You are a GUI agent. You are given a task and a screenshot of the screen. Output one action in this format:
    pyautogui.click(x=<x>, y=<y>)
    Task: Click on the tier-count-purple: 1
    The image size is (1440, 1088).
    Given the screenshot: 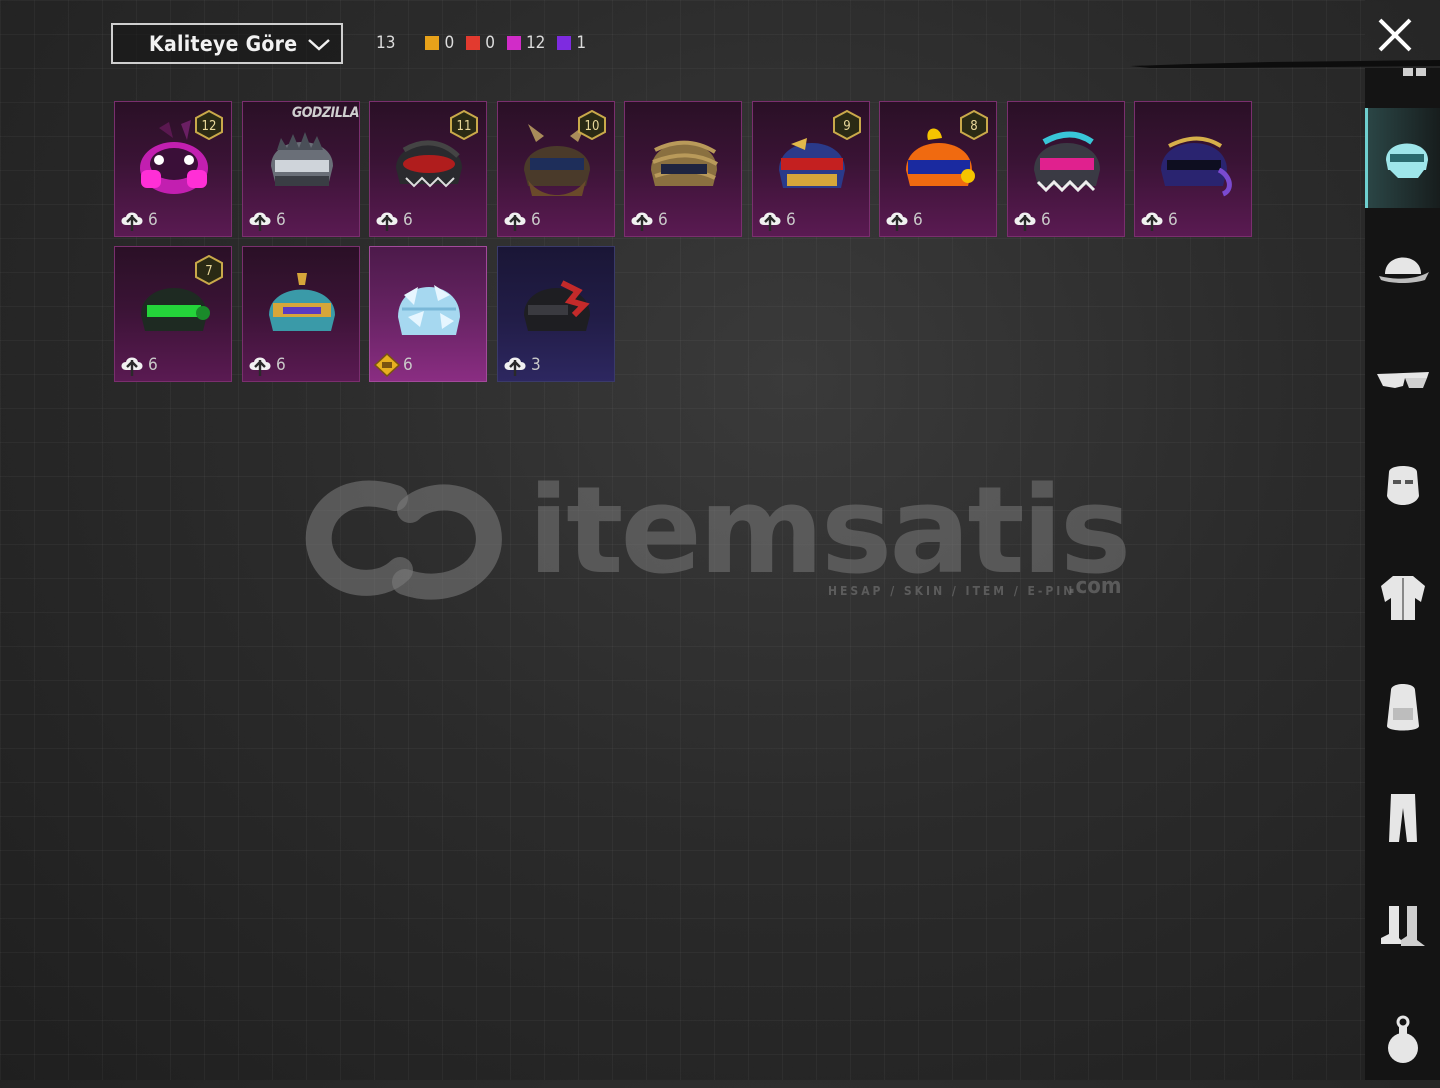 What is the action you would take?
    pyautogui.click(x=571, y=43)
    